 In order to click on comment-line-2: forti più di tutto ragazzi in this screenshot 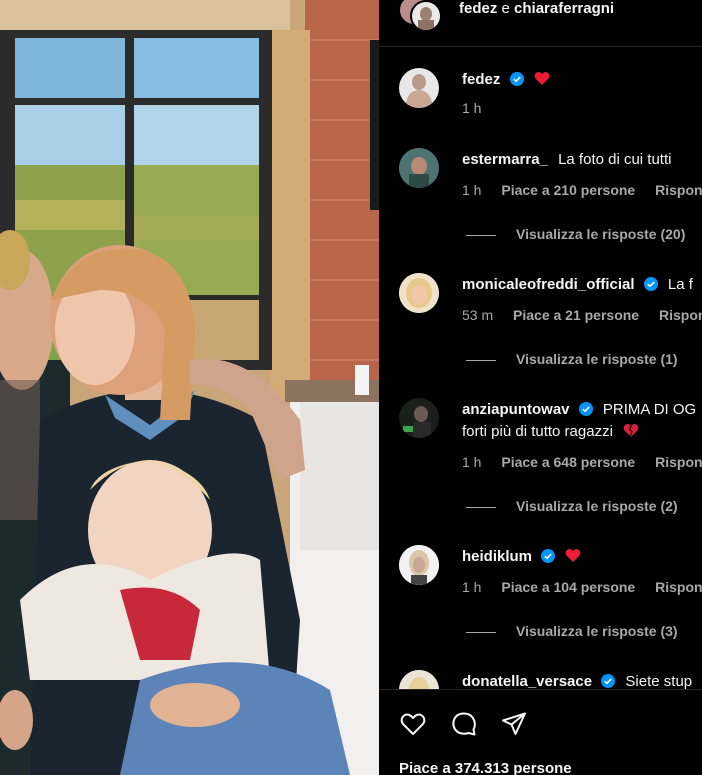, I will do `click(550, 431)`.